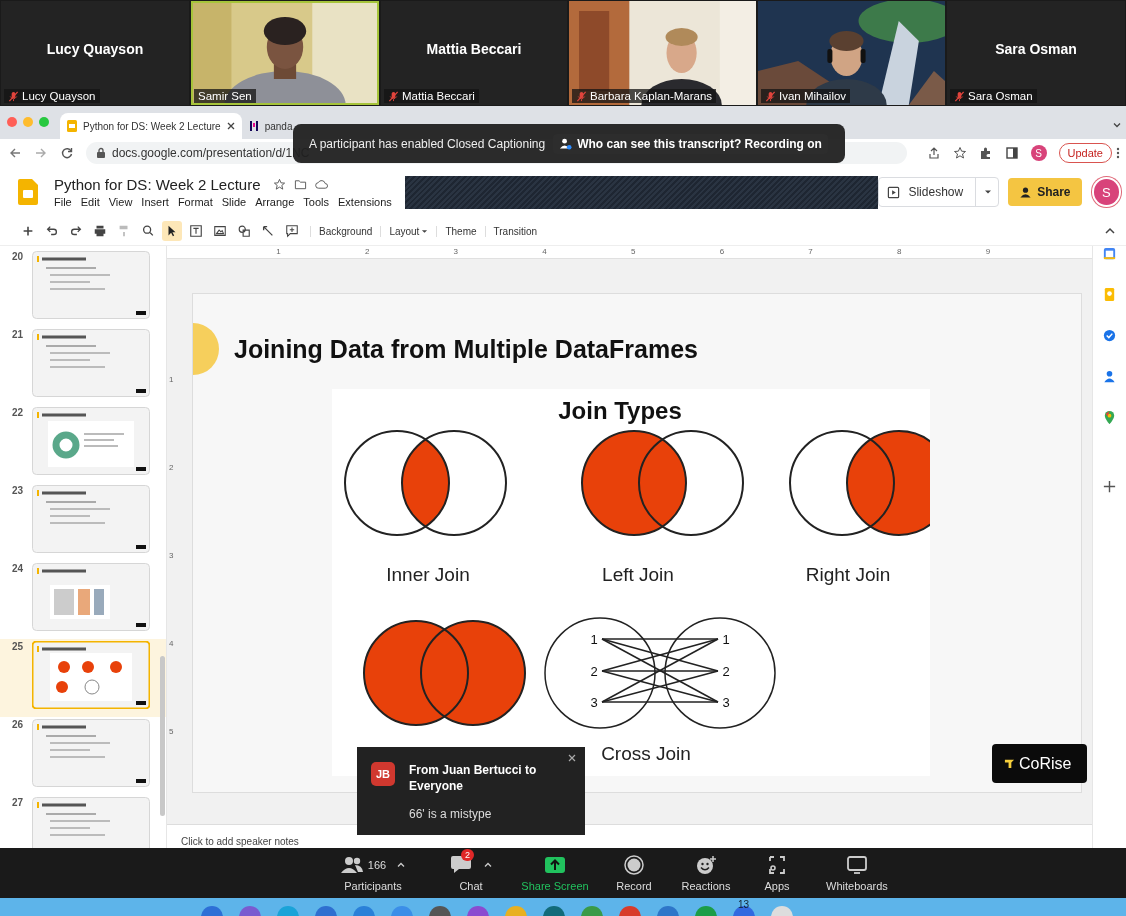 This screenshot has height=916, width=1126. I want to click on toolbar-button: Transition, so click(515, 231).